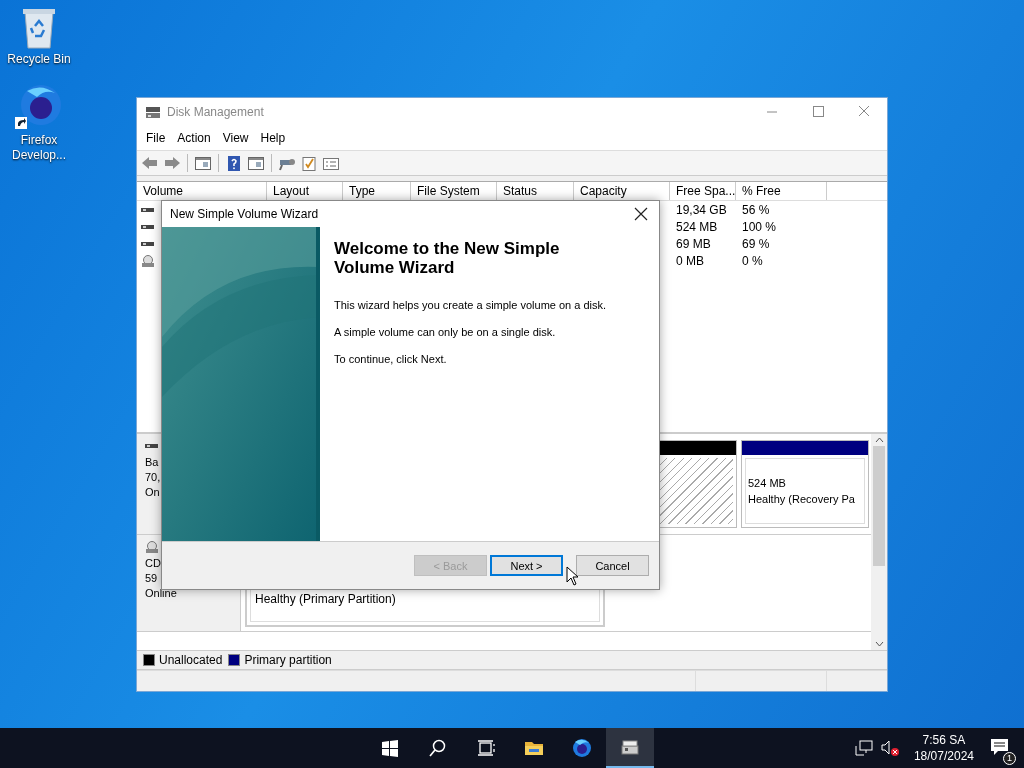 The width and height of the screenshot is (1024, 768). What do you see at coordinates (879, 506) in the screenshot?
I see `scroll-thumb` at bounding box center [879, 506].